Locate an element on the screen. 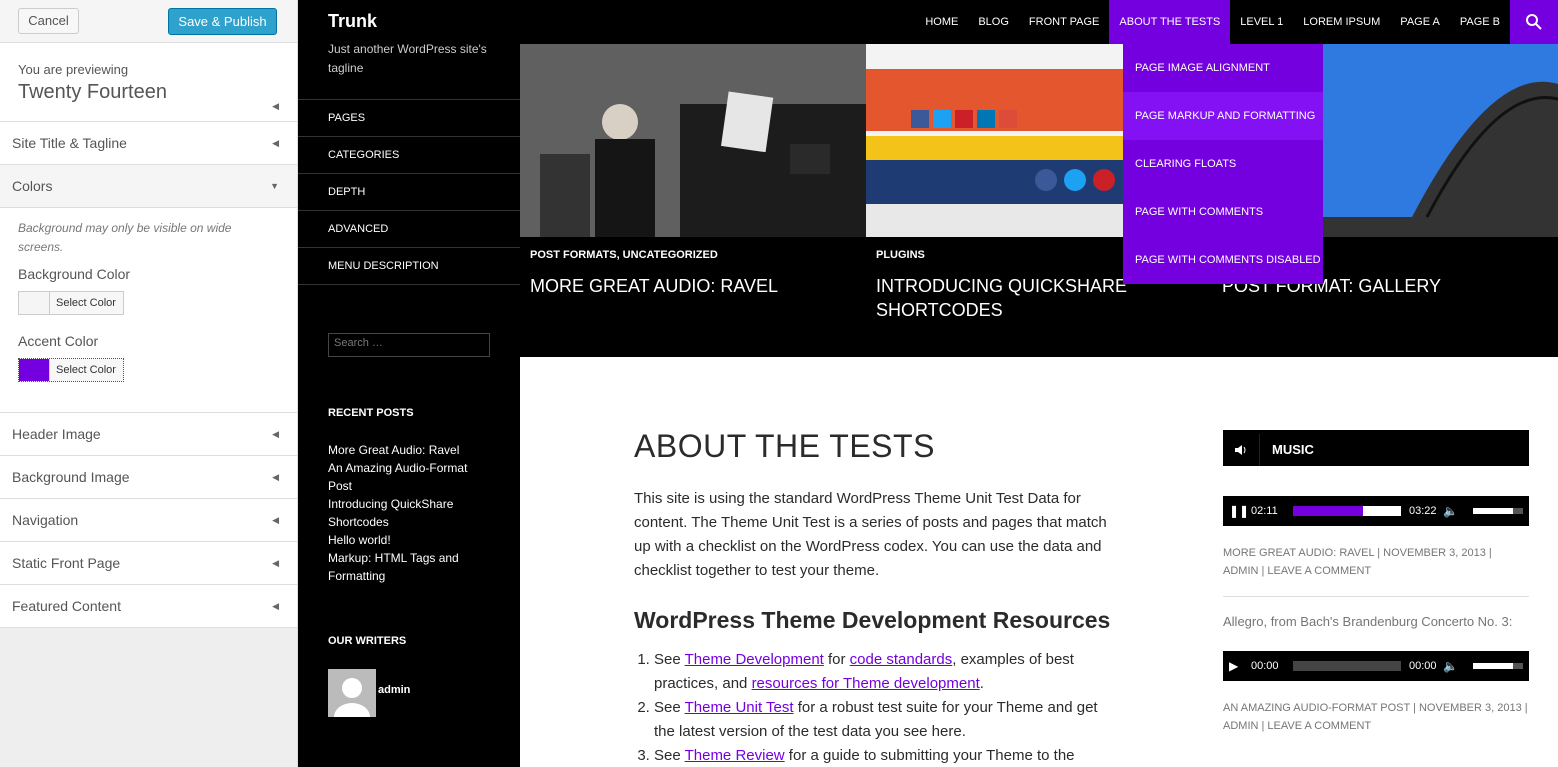  section-background-image: Background Image ◀ is located at coordinates (148, 477).